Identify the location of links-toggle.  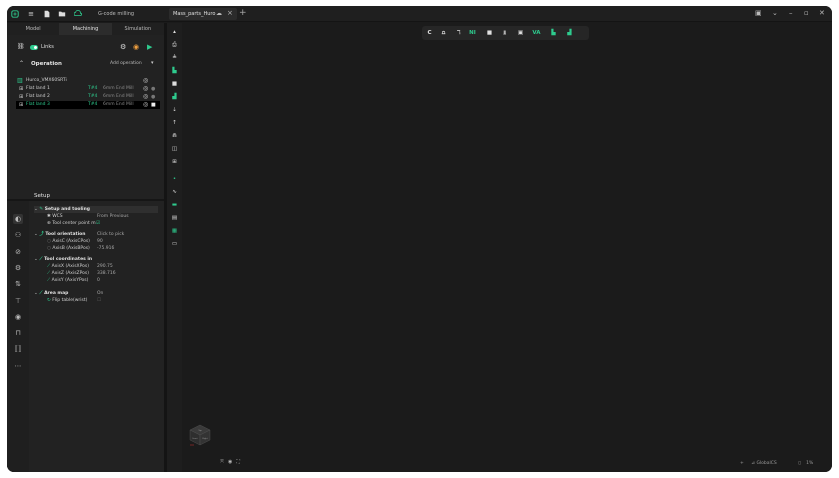
(34, 47).